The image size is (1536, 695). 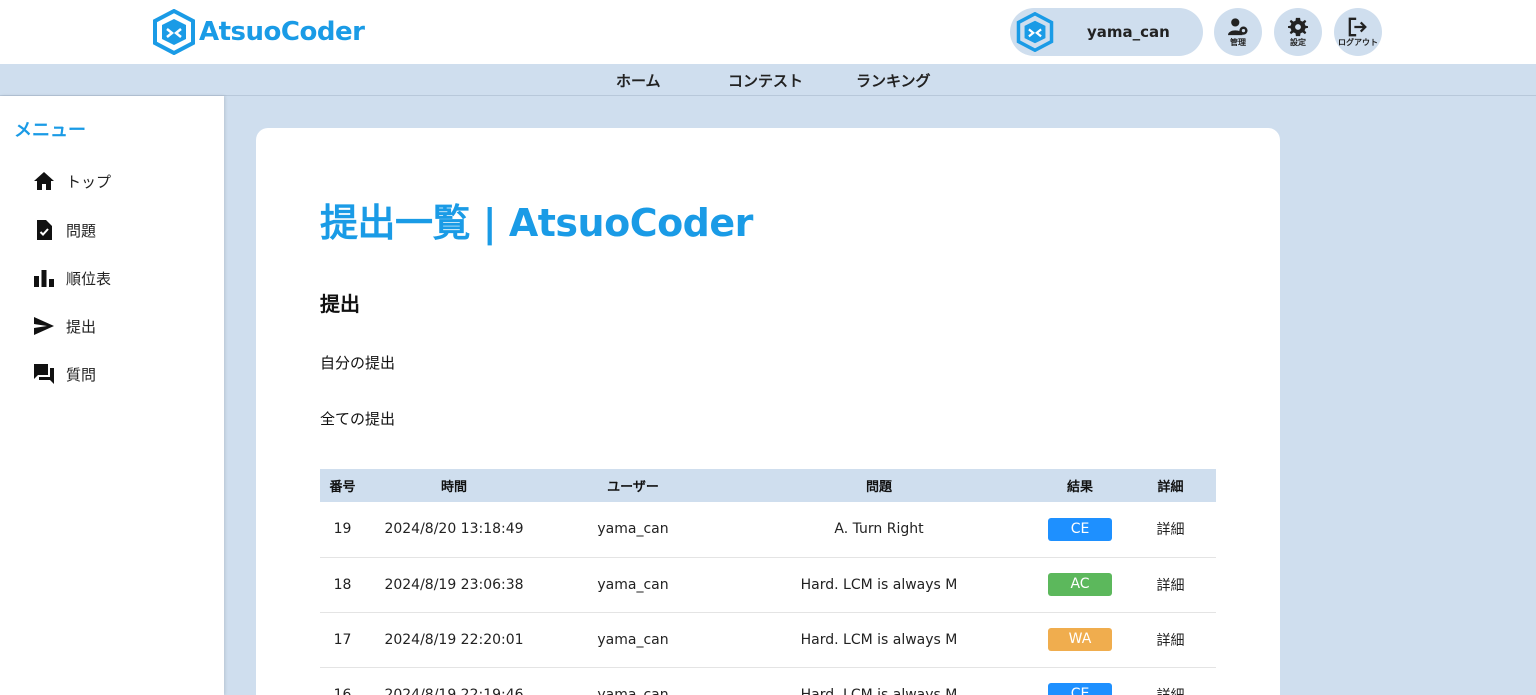 What do you see at coordinates (1128, 32) in the screenshot?
I see `username: yama_can` at bounding box center [1128, 32].